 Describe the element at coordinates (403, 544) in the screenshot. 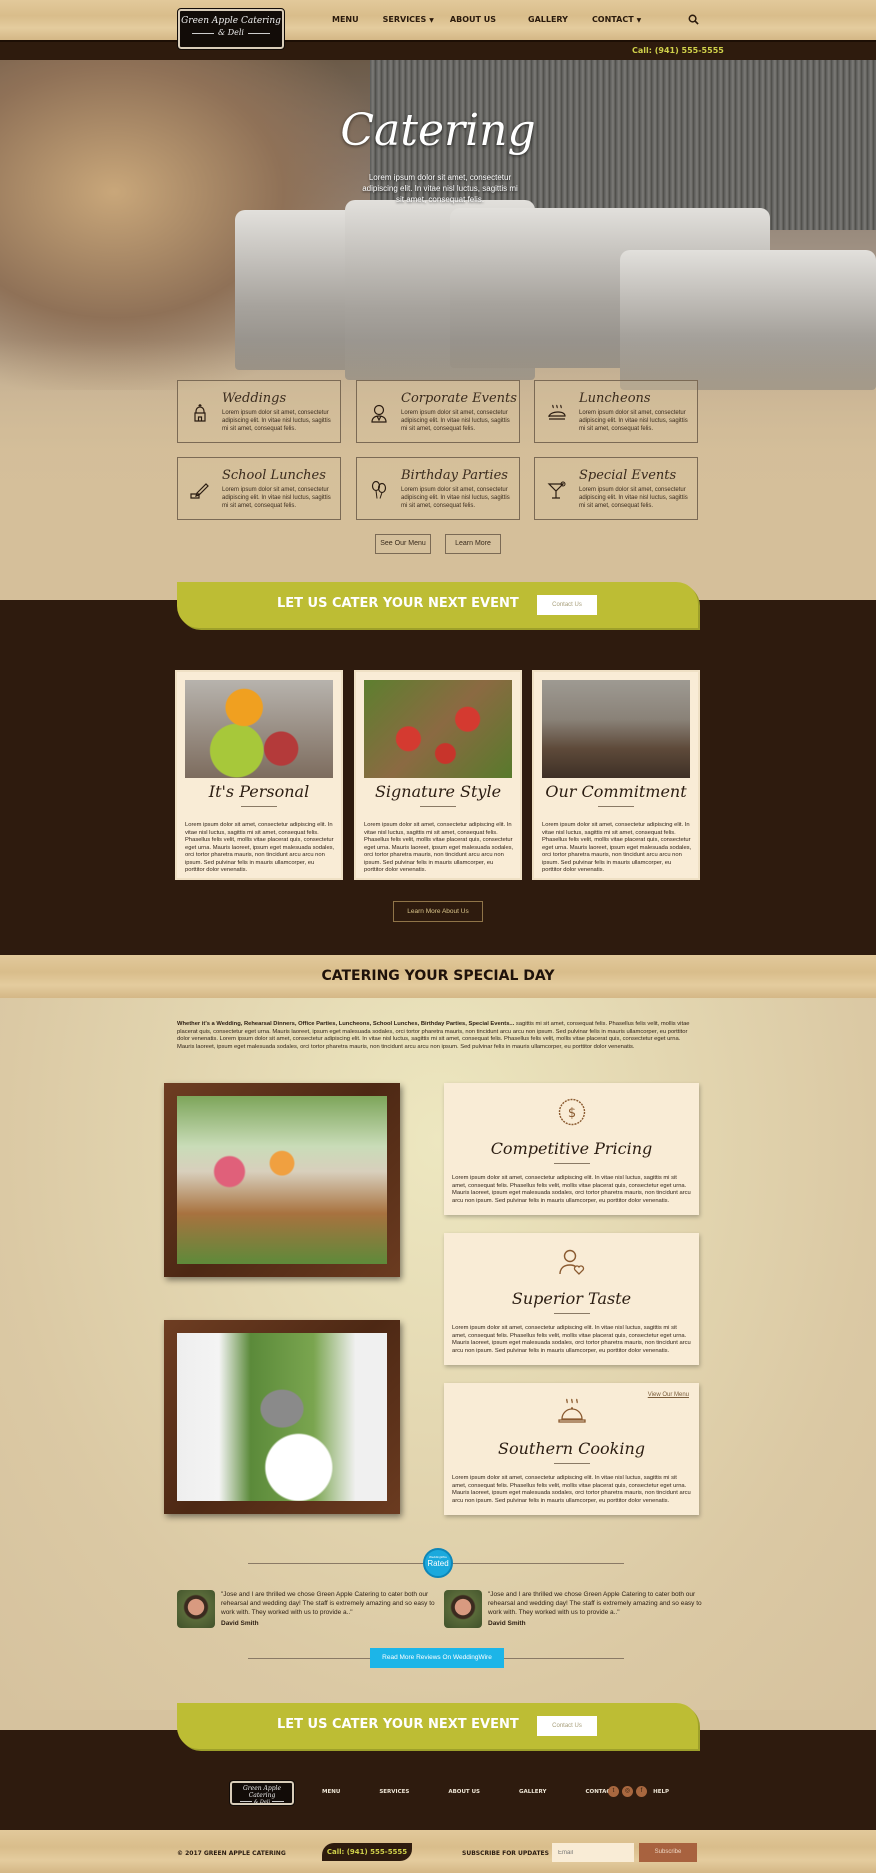

I see `see-our-menu-button: See Our Menu` at that location.